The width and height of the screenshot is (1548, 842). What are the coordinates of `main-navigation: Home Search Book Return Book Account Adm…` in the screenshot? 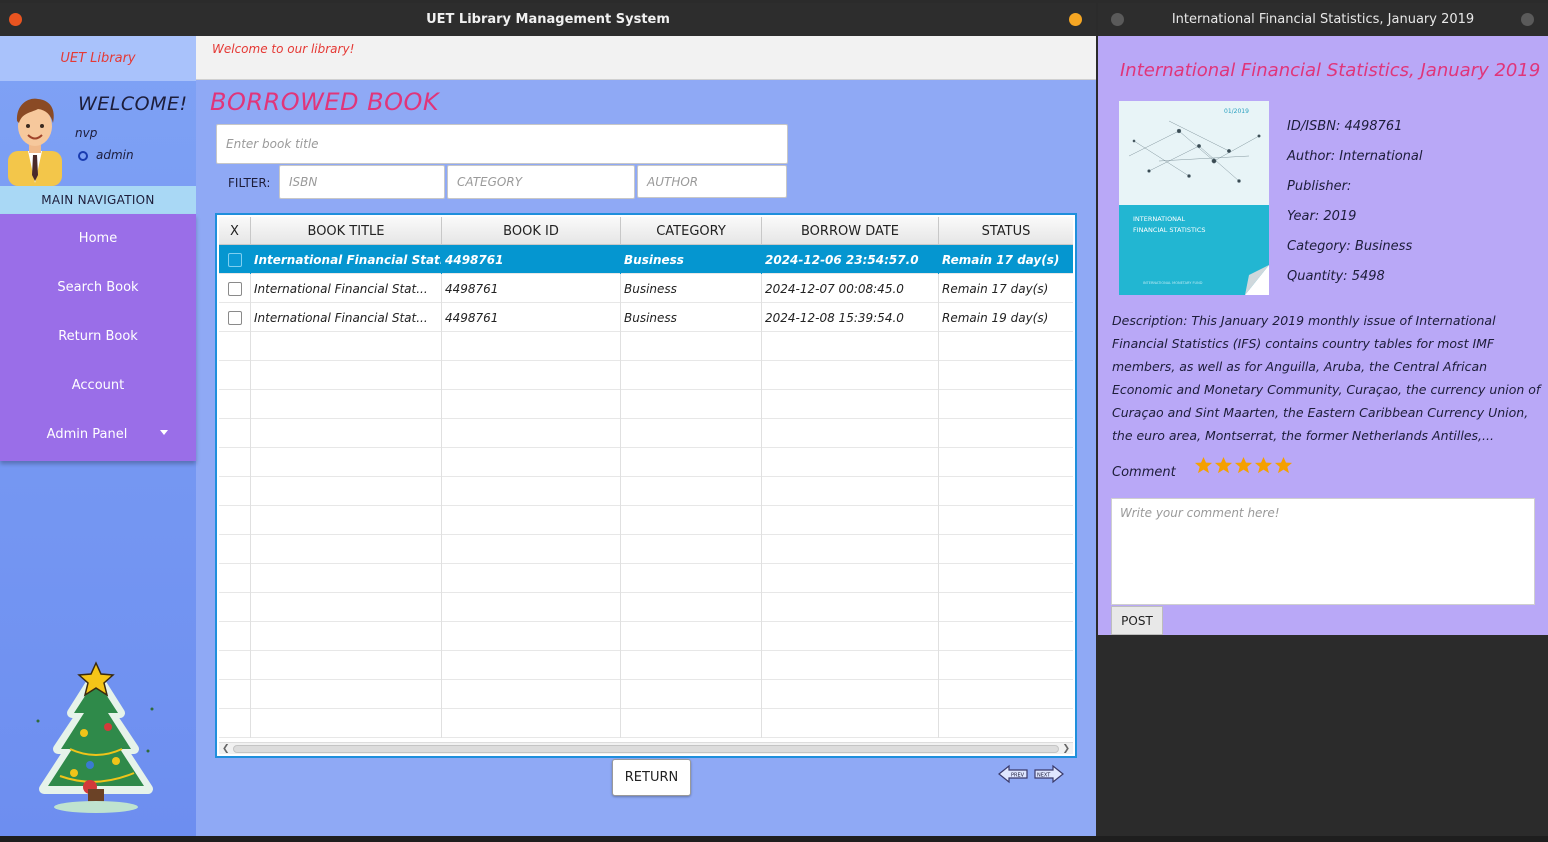 It's located at (98, 337).